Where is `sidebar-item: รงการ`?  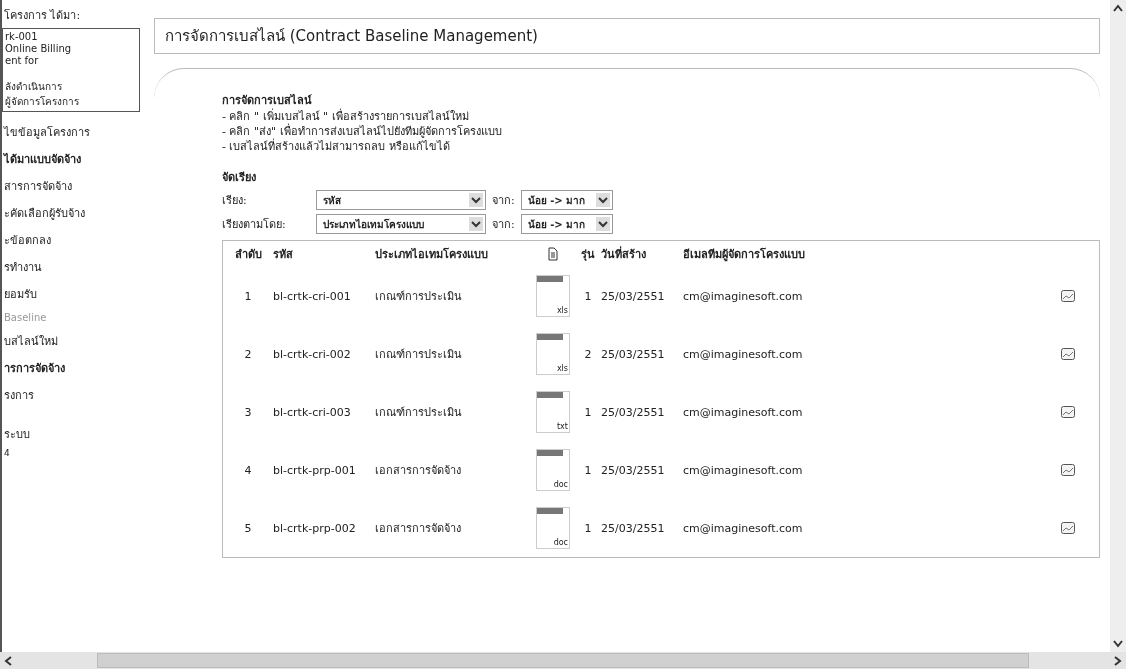
sidebar-item: รงการ is located at coordinates (75, 394).